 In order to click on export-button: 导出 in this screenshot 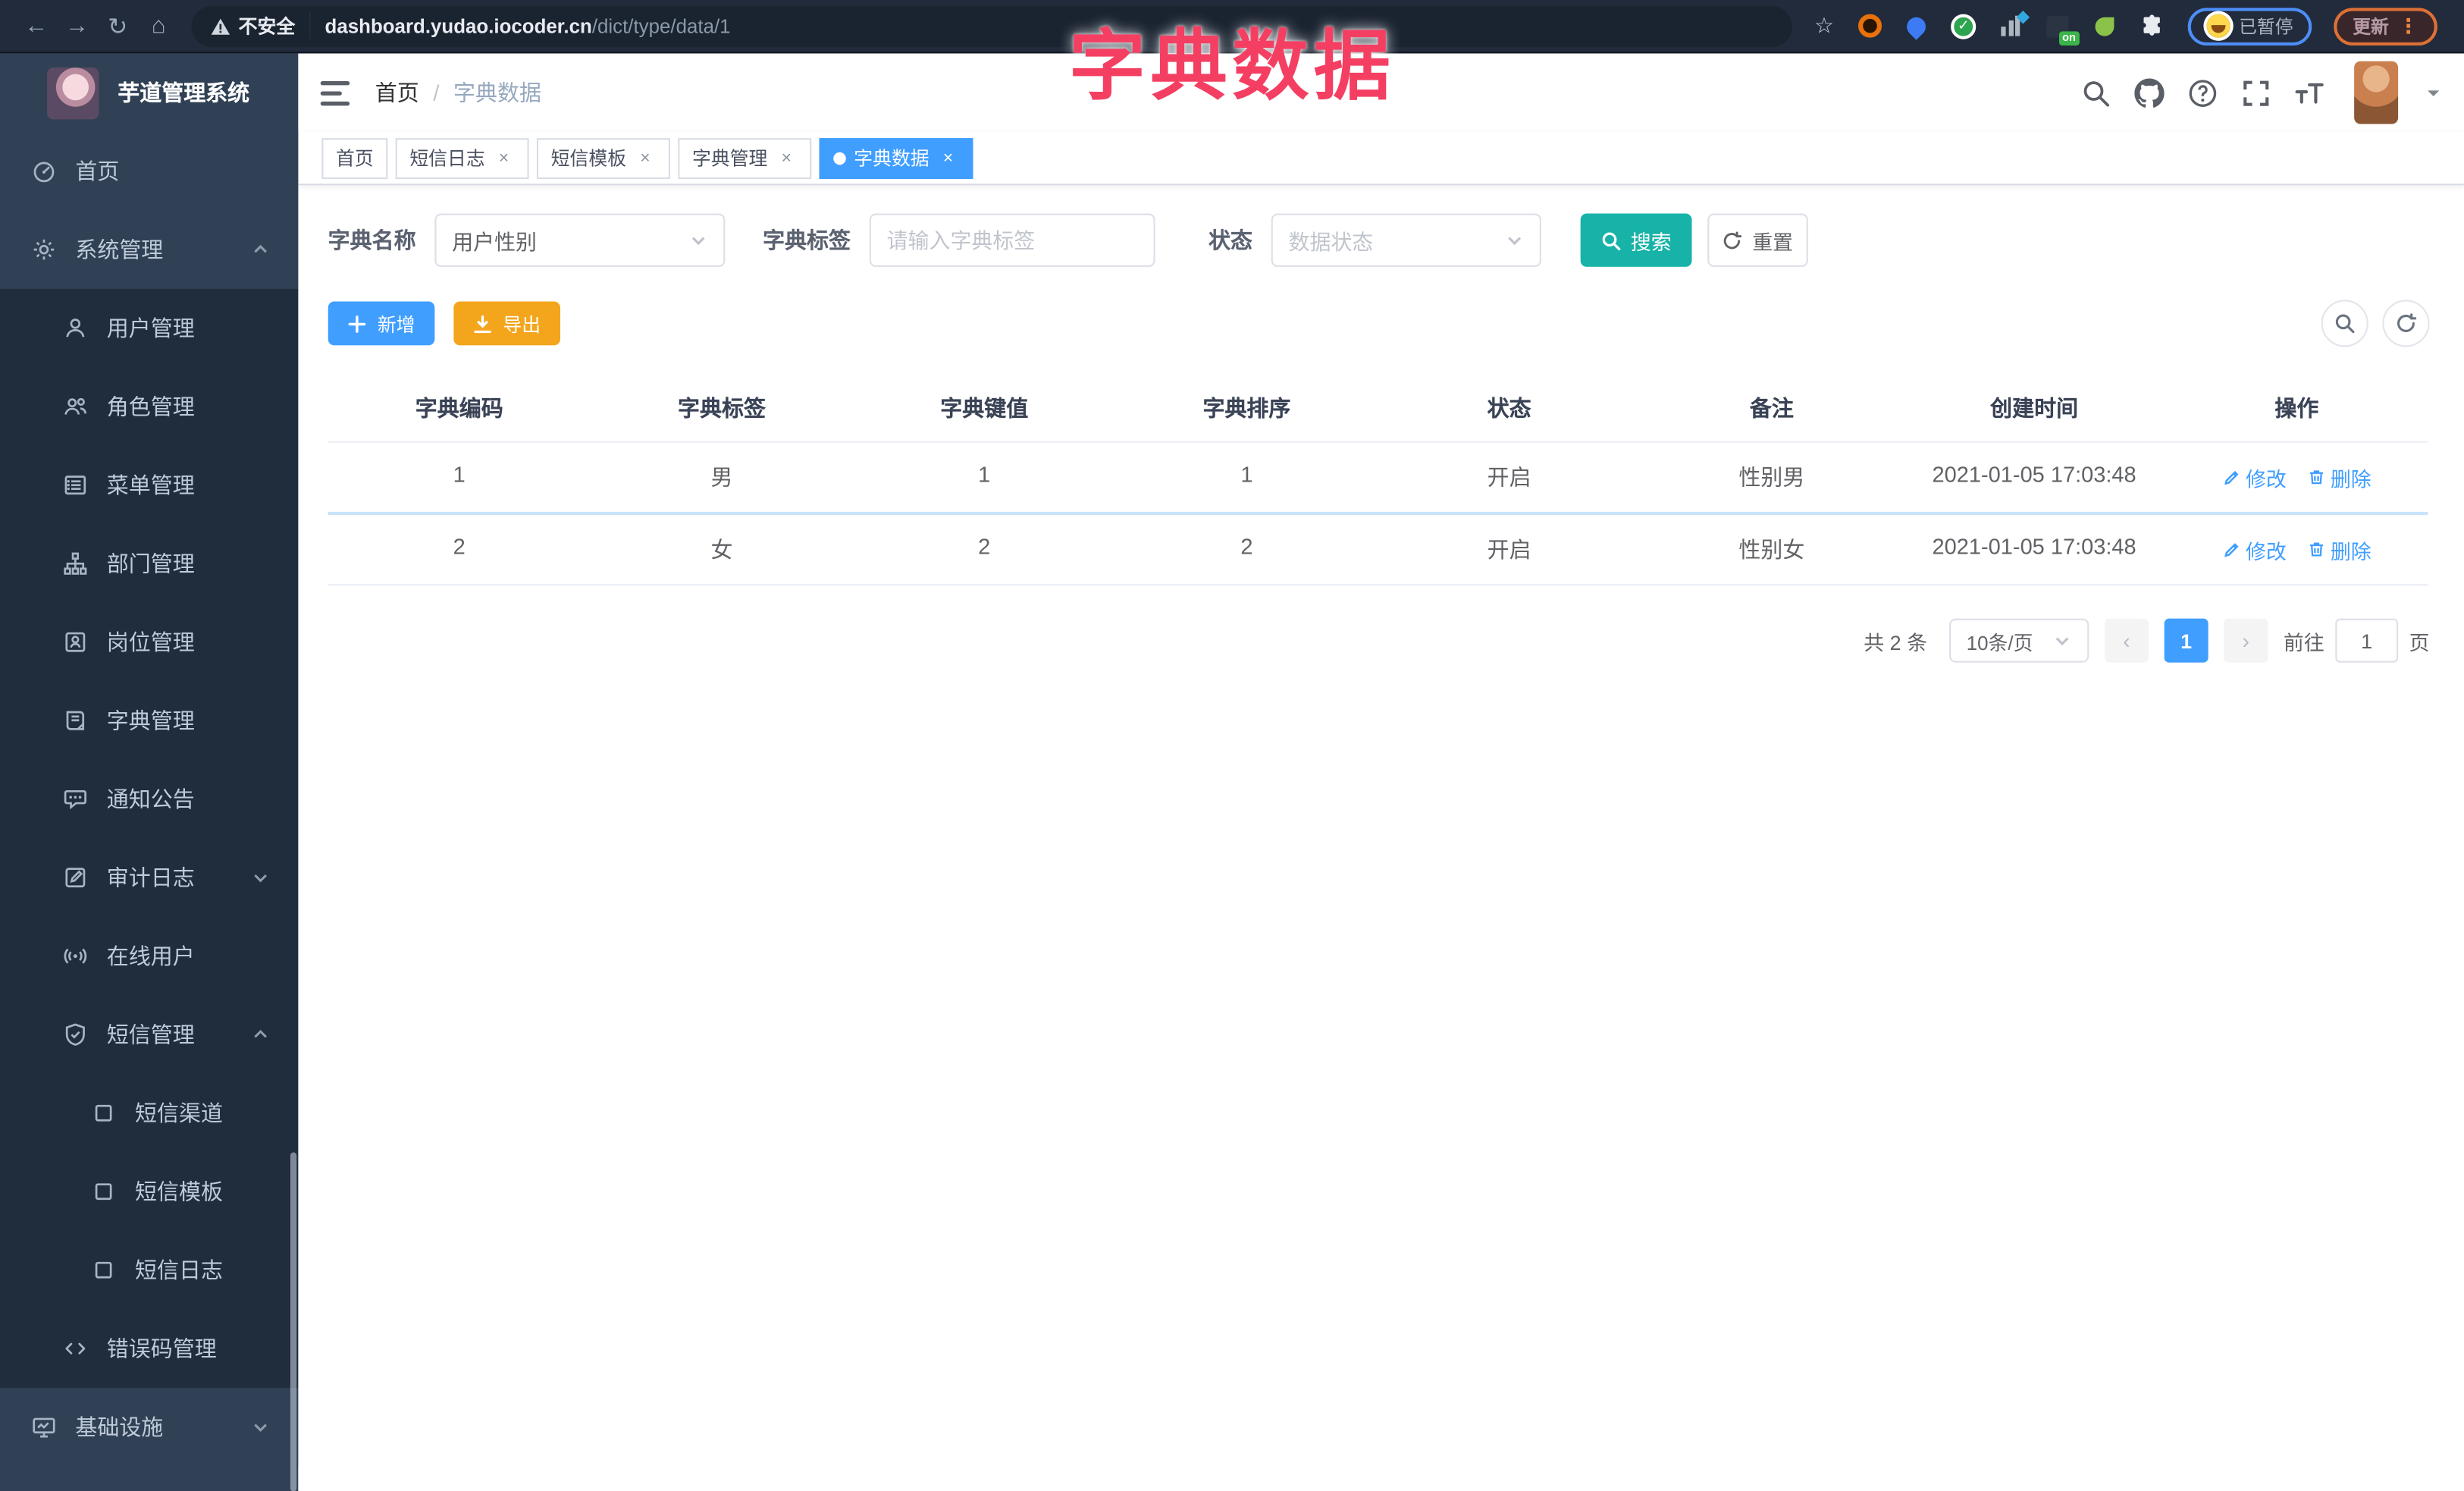, I will do `click(507, 323)`.